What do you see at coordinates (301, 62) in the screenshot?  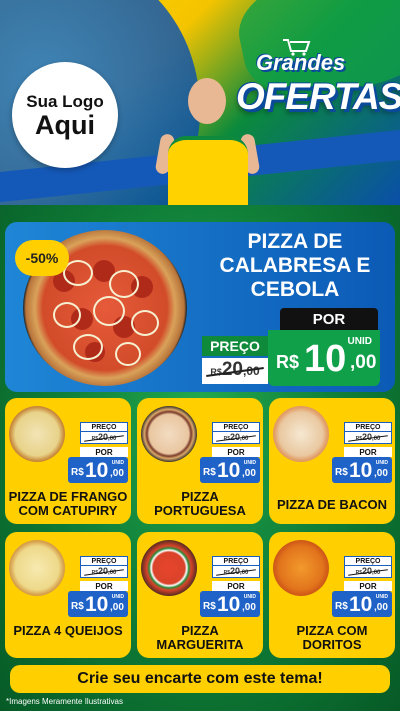 I see `title-grandes: Grandes` at bounding box center [301, 62].